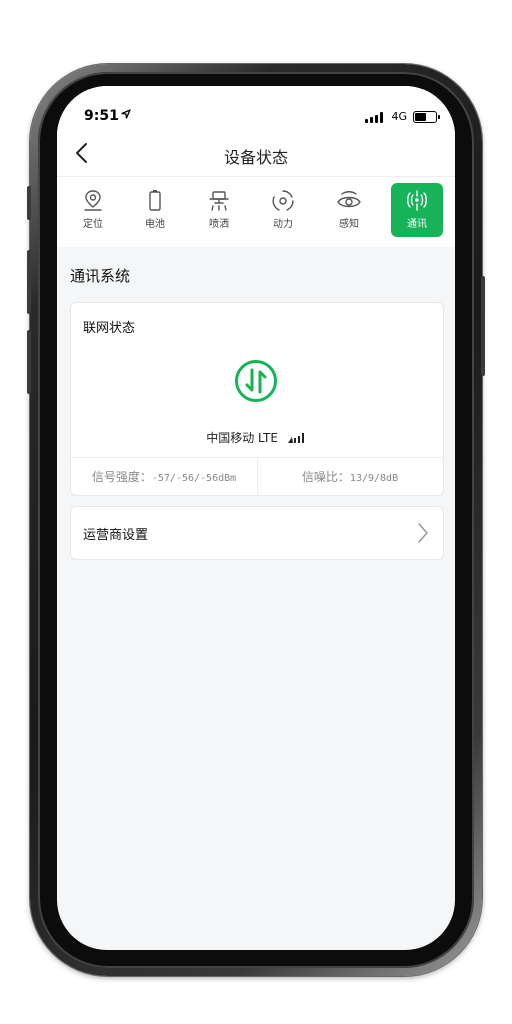  Describe the element at coordinates (121, 477) in the screenshot. I see `signal-strength-label: 信号强度：` at that location.